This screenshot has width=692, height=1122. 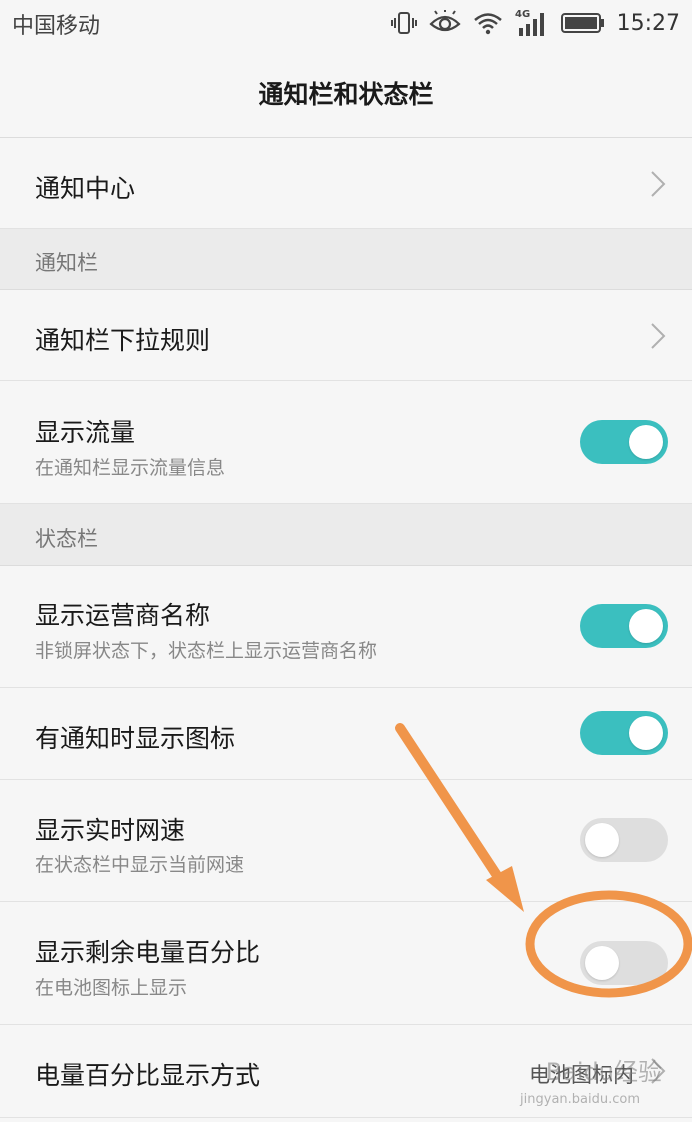 What do you see at coordinates (346, 963) in the screenshot?
I see `show-battery-percent-row: 显示剩余电量百分比 在电池图标上显示` at bounding box center [346, 963].